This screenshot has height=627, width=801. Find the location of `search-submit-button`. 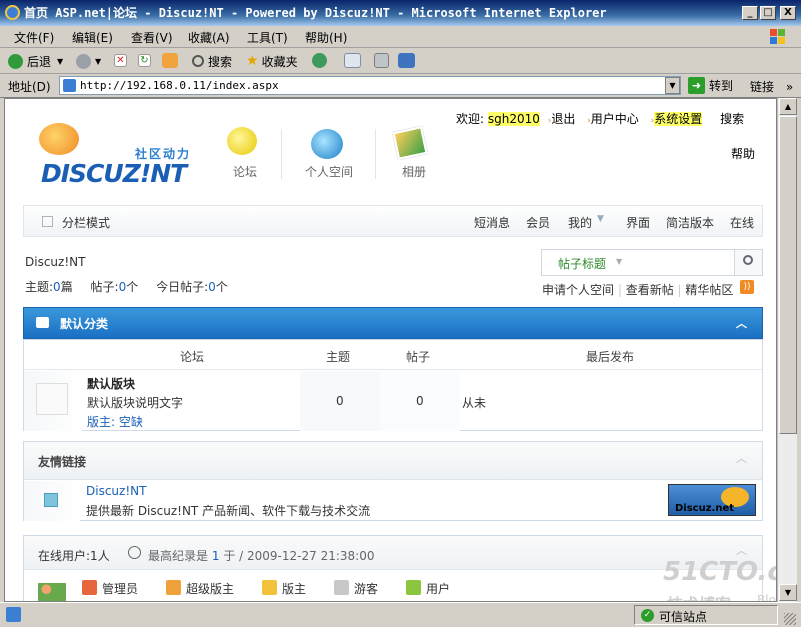

search-submit-button is located at coordinates (748, 262).